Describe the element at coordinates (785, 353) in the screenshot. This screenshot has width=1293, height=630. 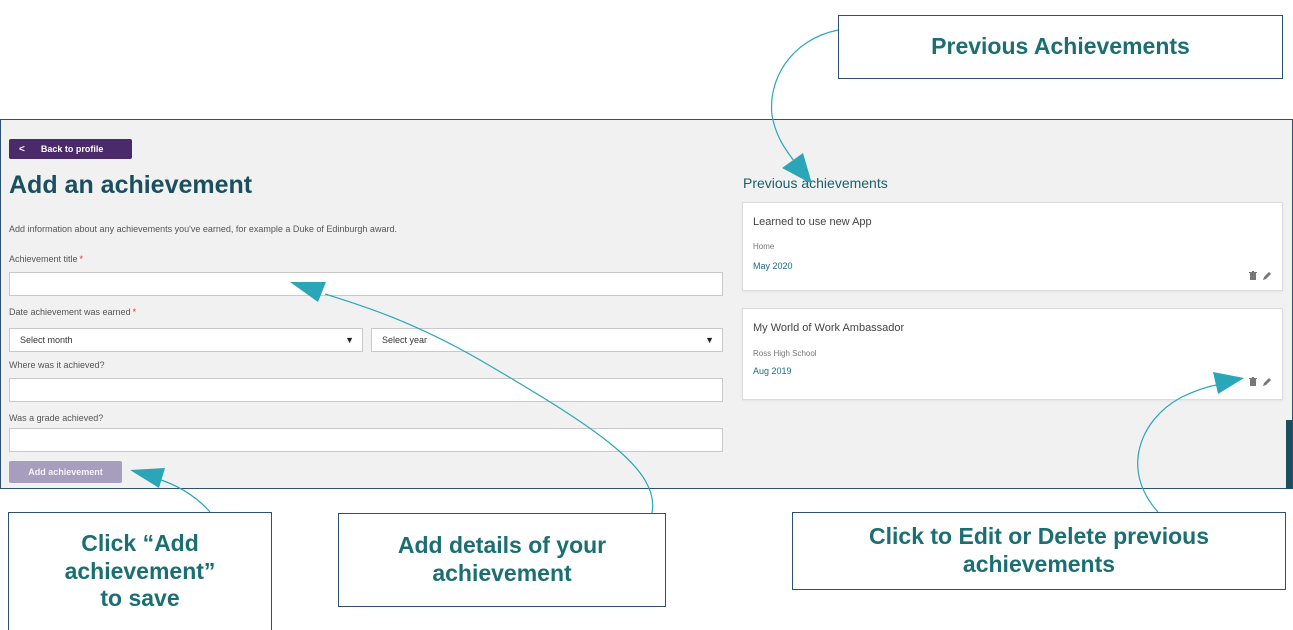
I see `achievement-card-location: Ross High School` at that location.